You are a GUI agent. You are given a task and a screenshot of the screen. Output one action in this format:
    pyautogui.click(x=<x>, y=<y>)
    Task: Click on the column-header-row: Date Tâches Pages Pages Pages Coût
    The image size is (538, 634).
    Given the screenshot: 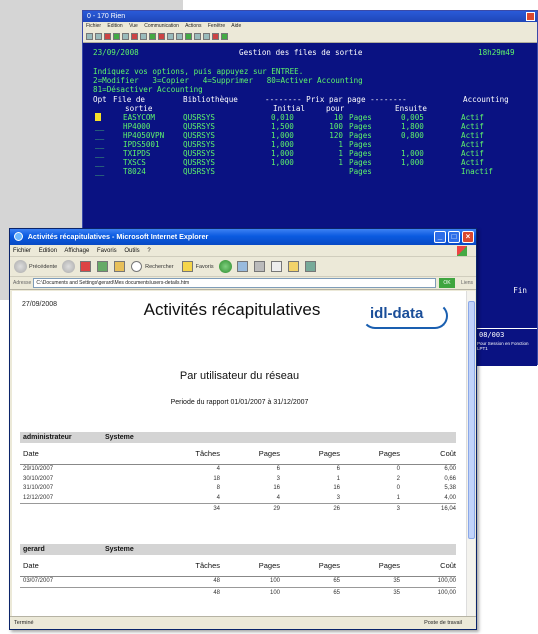 What is the action you would take?
    pyautogui.click(x=238, y=454)
    